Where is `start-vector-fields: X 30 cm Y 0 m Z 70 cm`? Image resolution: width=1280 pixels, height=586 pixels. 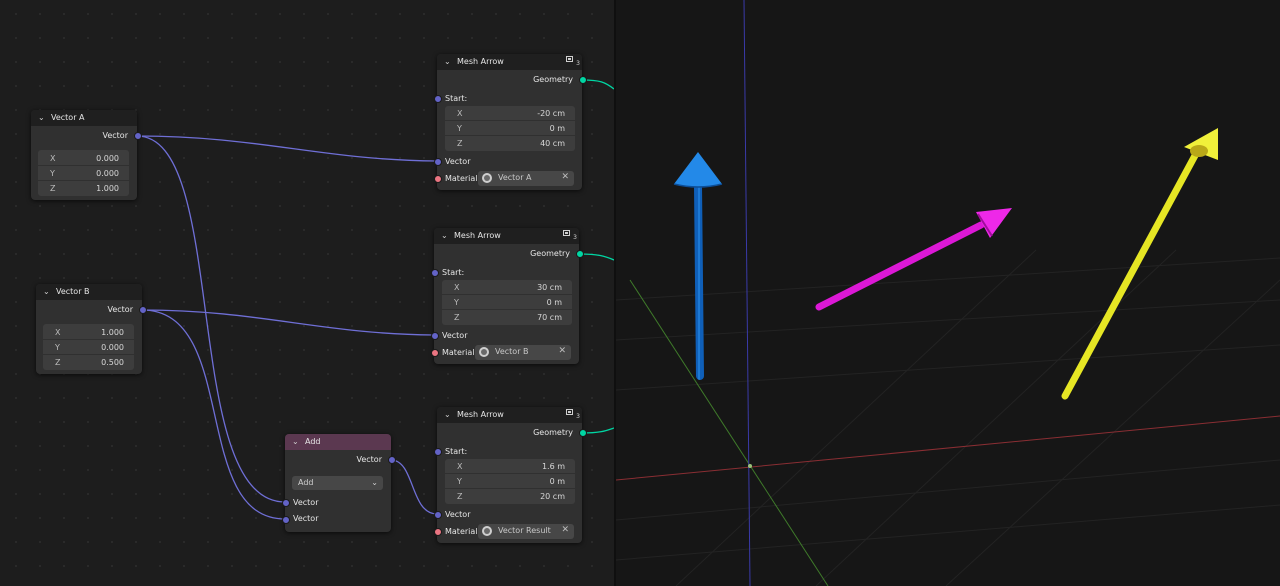 start-vector-fields: X 30 cm Y 0 m Z 70 cm is located at coordinates (507, 302).